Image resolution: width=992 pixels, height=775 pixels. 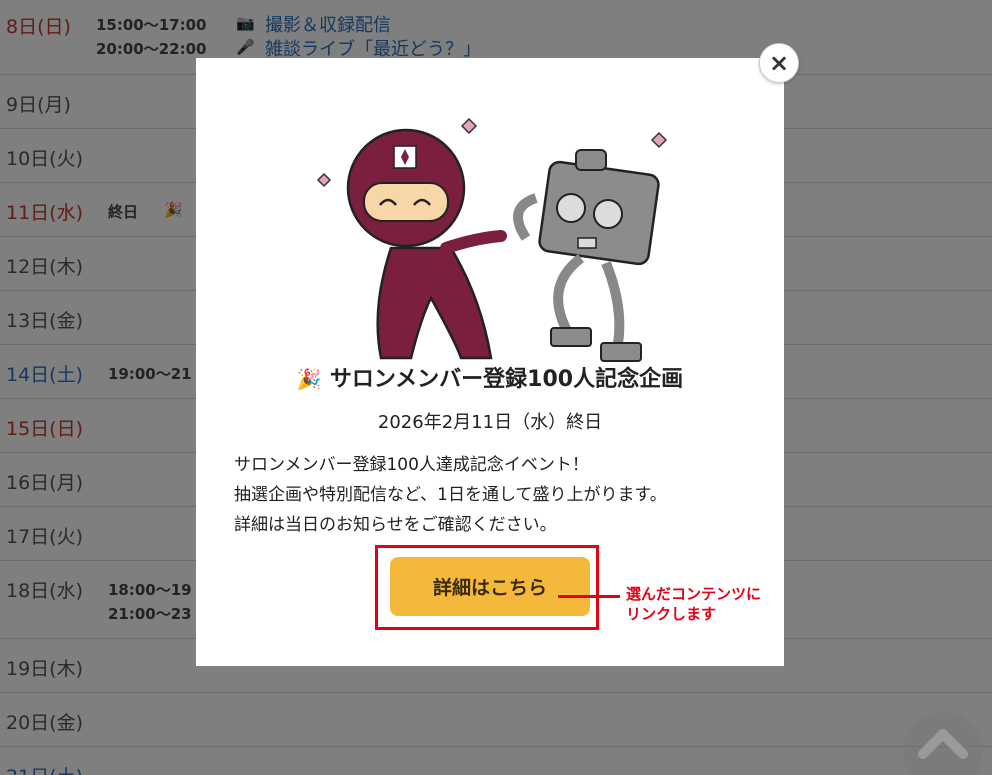 I want to click on robot-character, so click(x=586, y=255).